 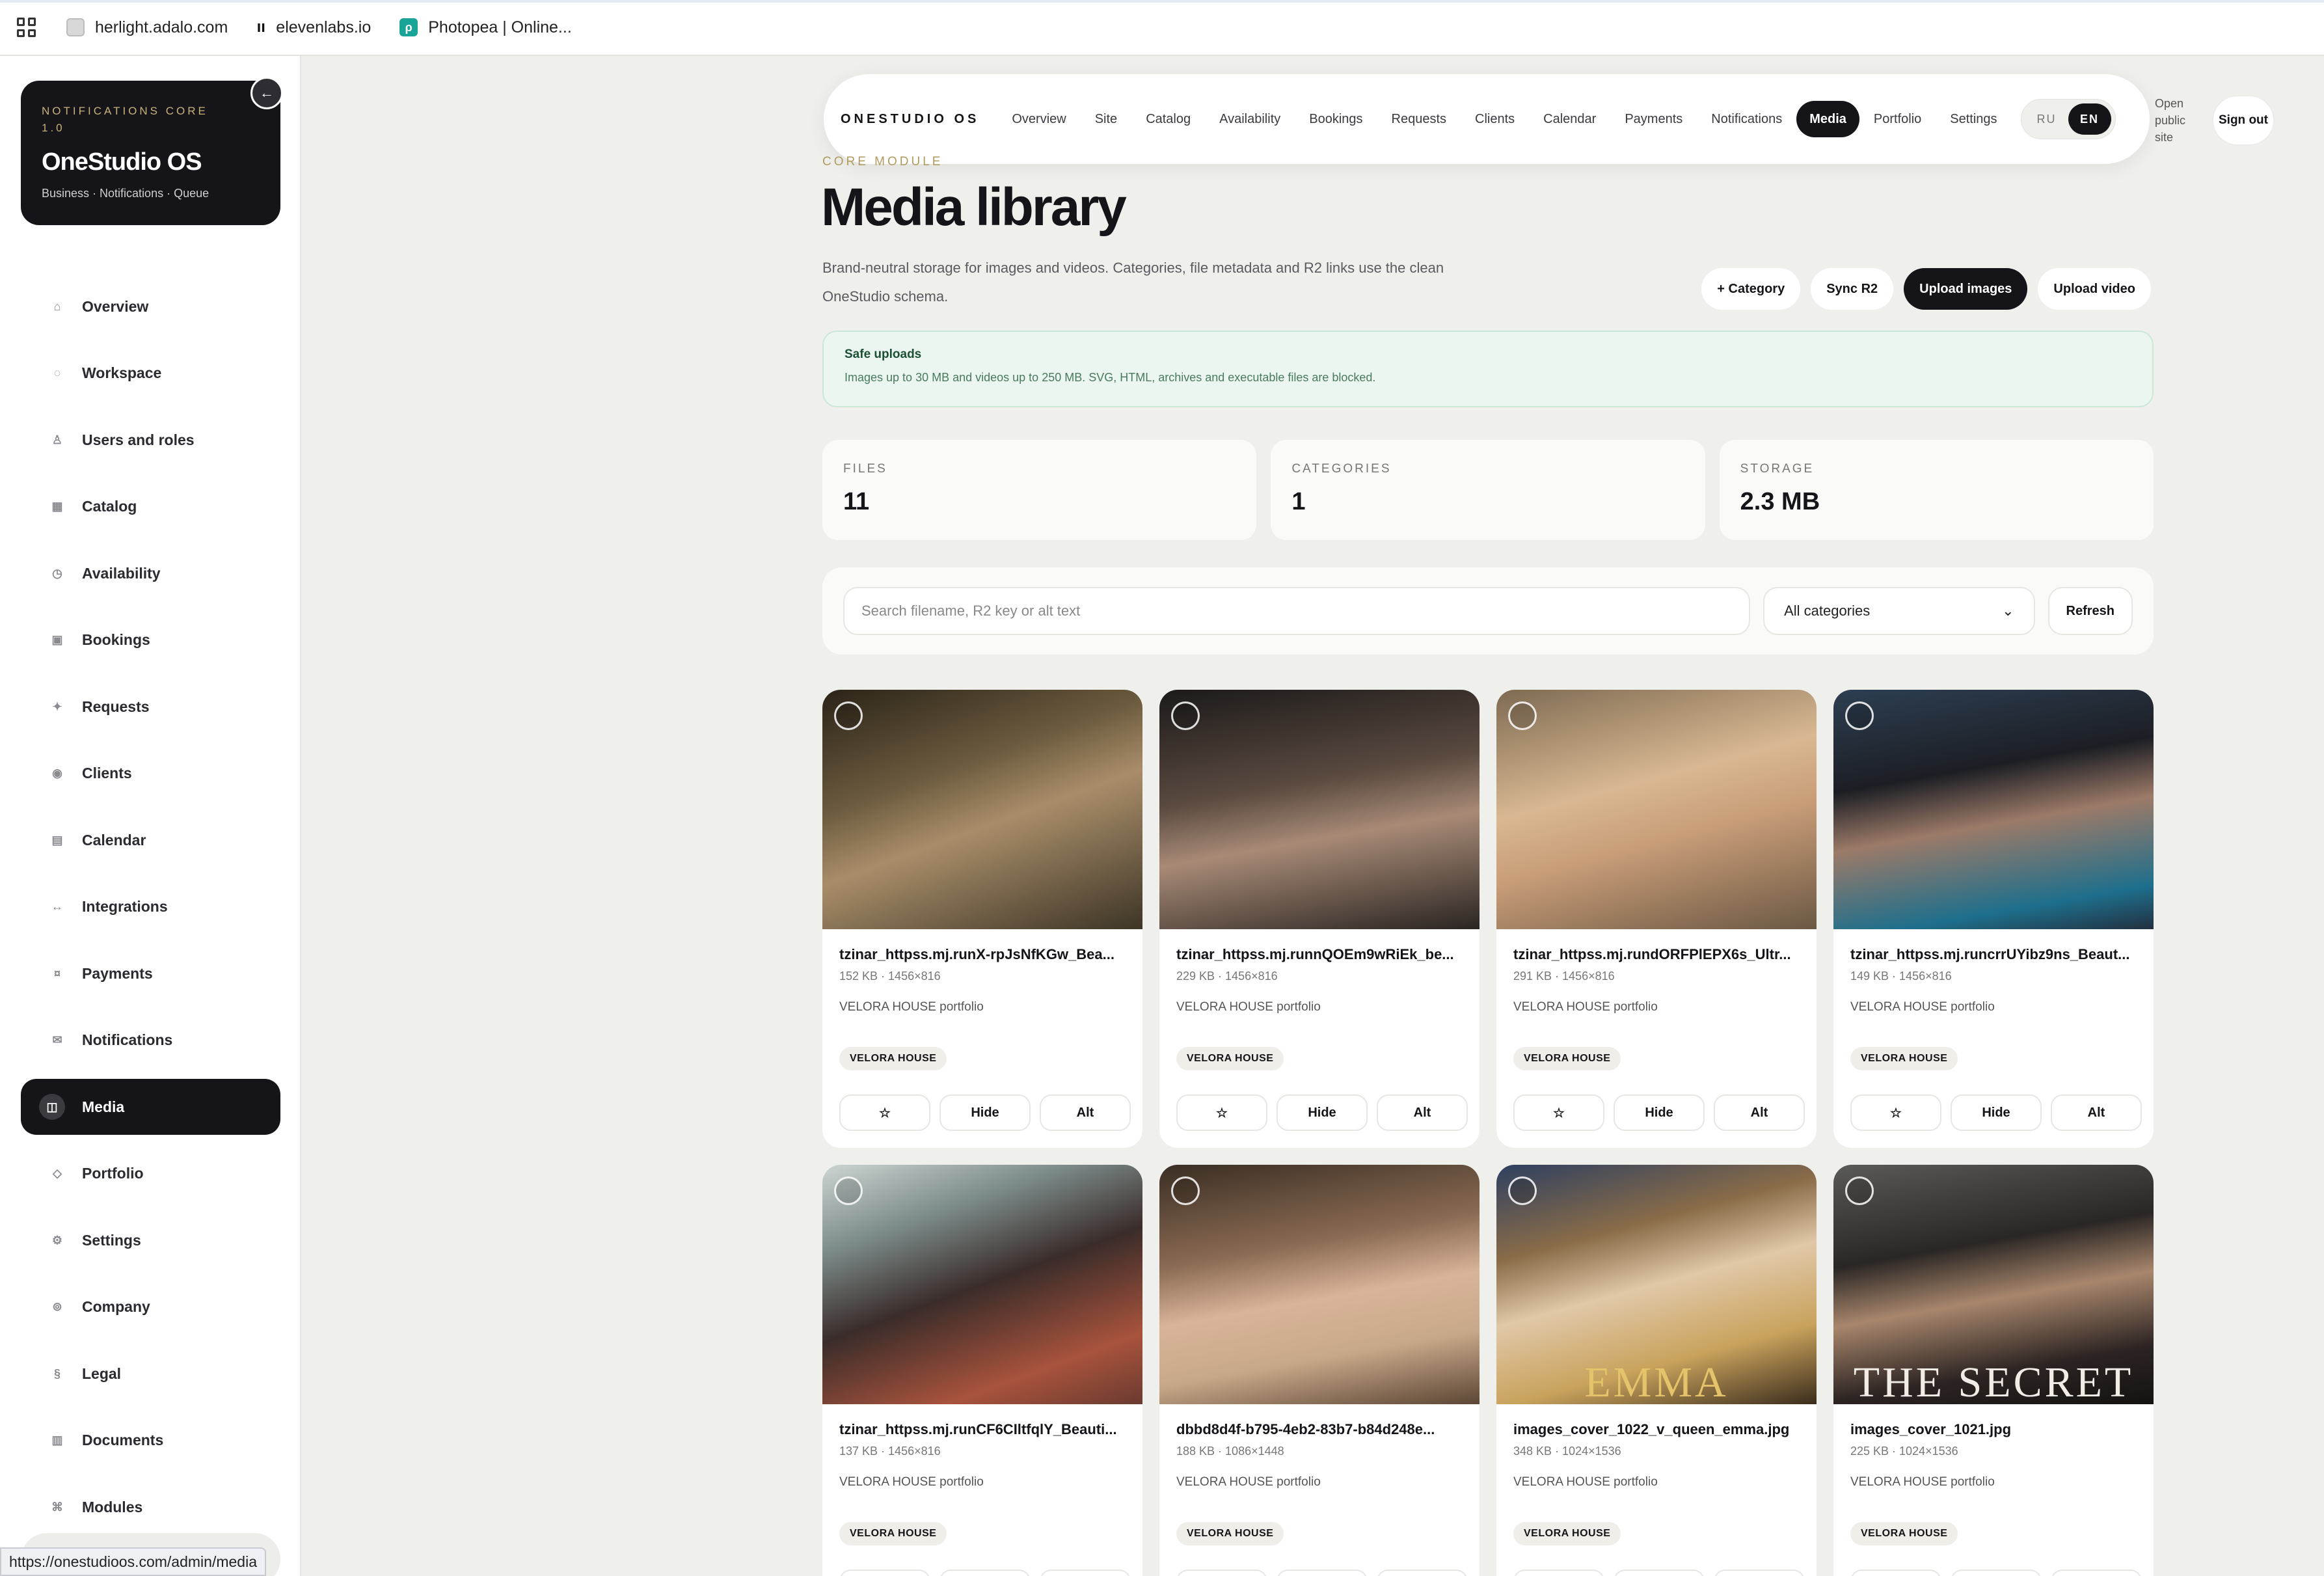 I want to click on media-thumbnail: EMMA, so click(x=1657, y=1284).